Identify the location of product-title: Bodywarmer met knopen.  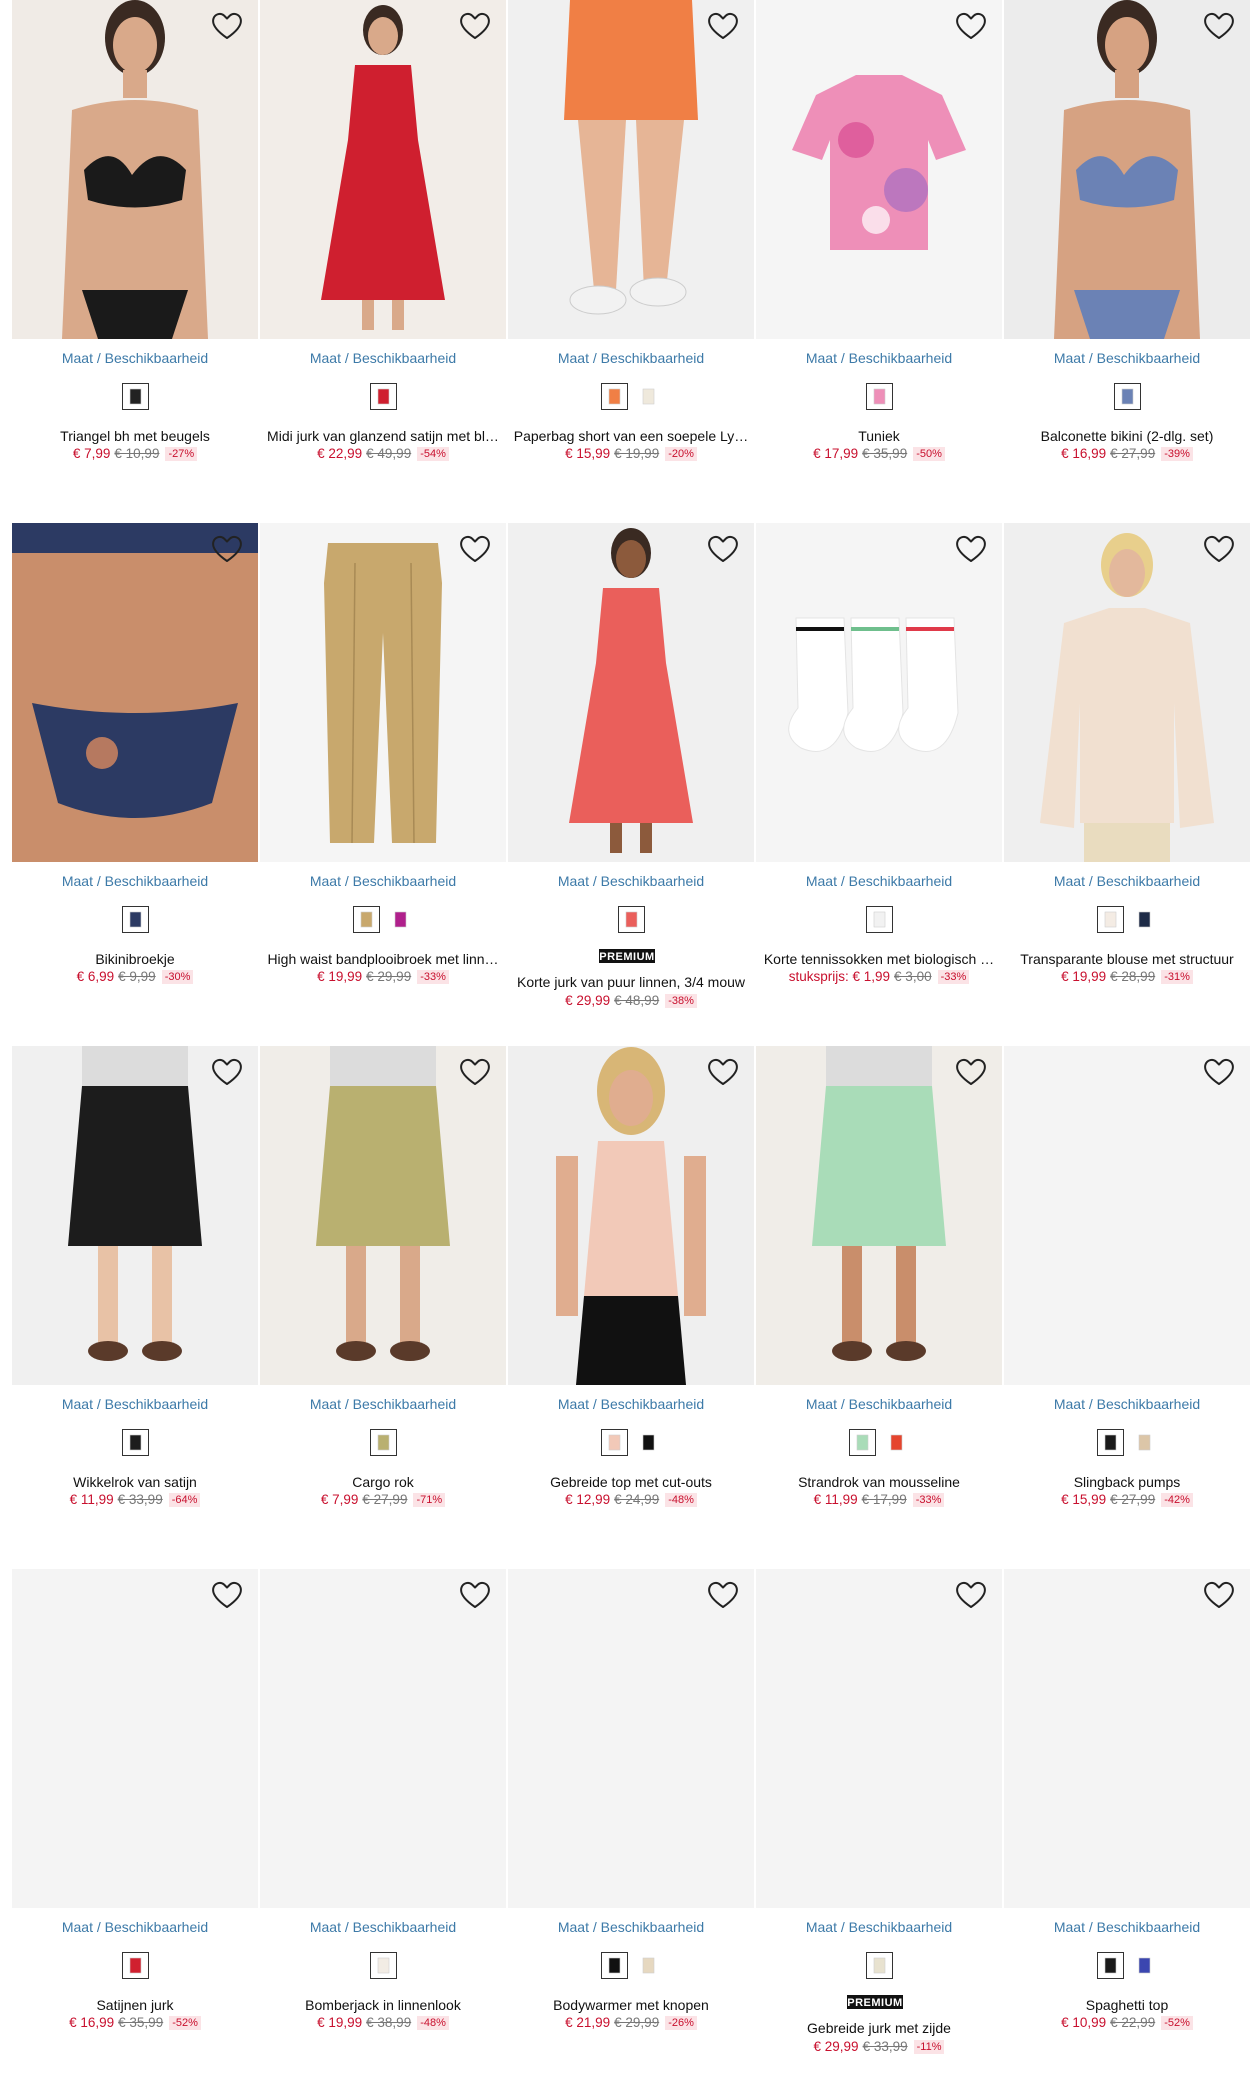
(631, 2005).